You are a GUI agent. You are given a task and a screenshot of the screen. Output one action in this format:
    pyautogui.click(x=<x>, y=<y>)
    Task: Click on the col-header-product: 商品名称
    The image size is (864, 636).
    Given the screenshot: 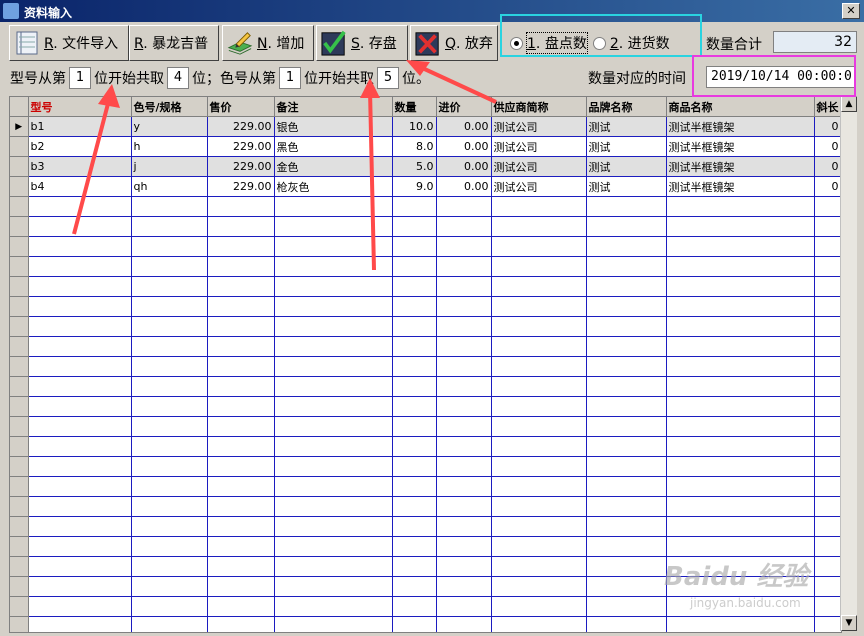 What is the action you would take?
    pyautogui.click(x=740, y=107)
    